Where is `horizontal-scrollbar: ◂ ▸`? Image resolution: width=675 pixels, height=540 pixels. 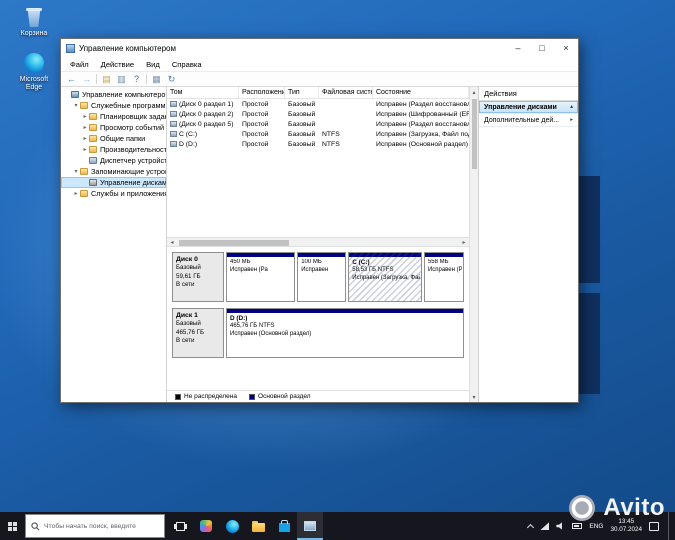 horizontal-scrollbar: ◂ ▸ is located at coordinates (318, 242).